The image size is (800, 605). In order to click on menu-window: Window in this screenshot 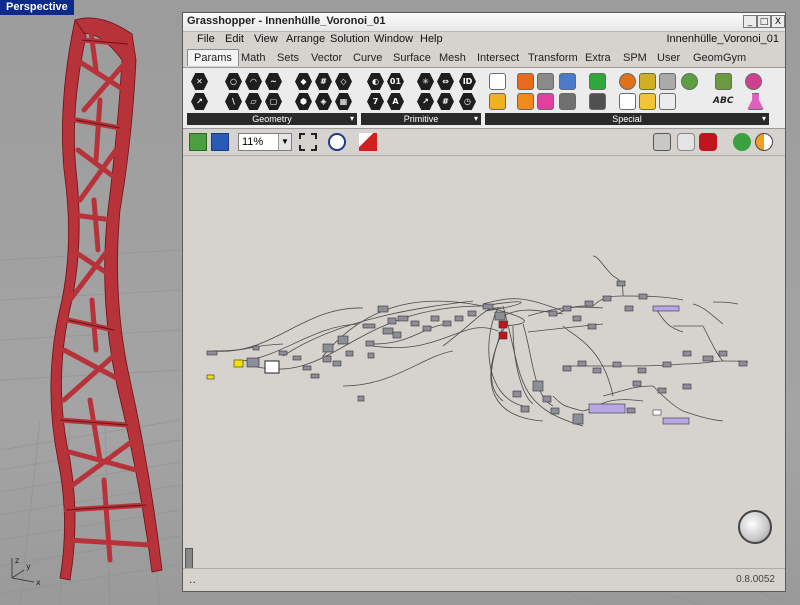, I will do `click(393, 39)`.